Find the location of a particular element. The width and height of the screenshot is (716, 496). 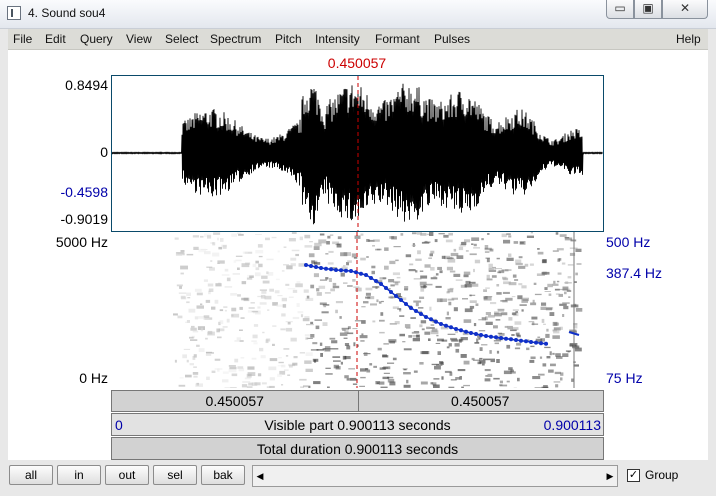

zoom-all-button: all is located at coordinates (31, 475).